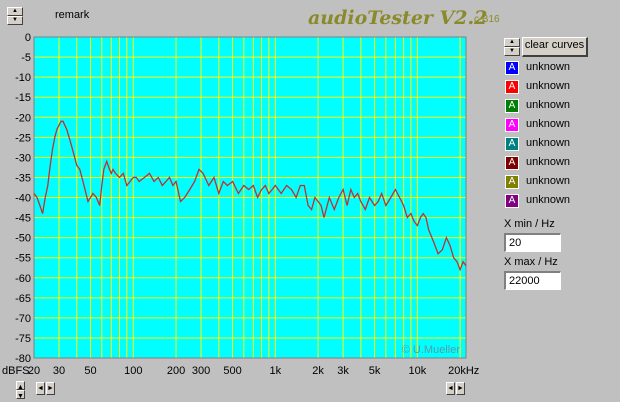 This screenshot has height=402, width=620. I want to click on copyright-label: © U.Mueller, so click(431, 350).